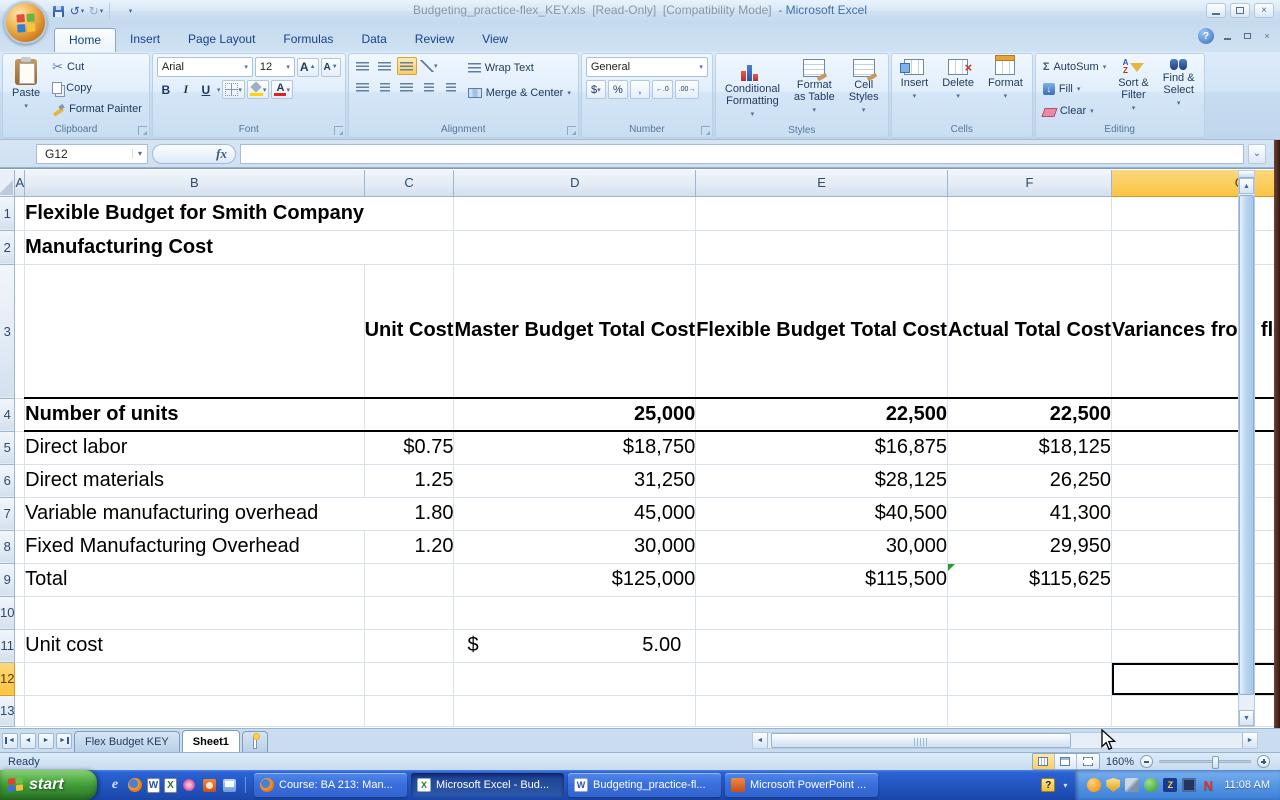 The image size is (1280, 800). What do you see at coordinates (639, 89) in the screenshot?
I see `comma-style-button: ,` at bounding box center [639, 89].